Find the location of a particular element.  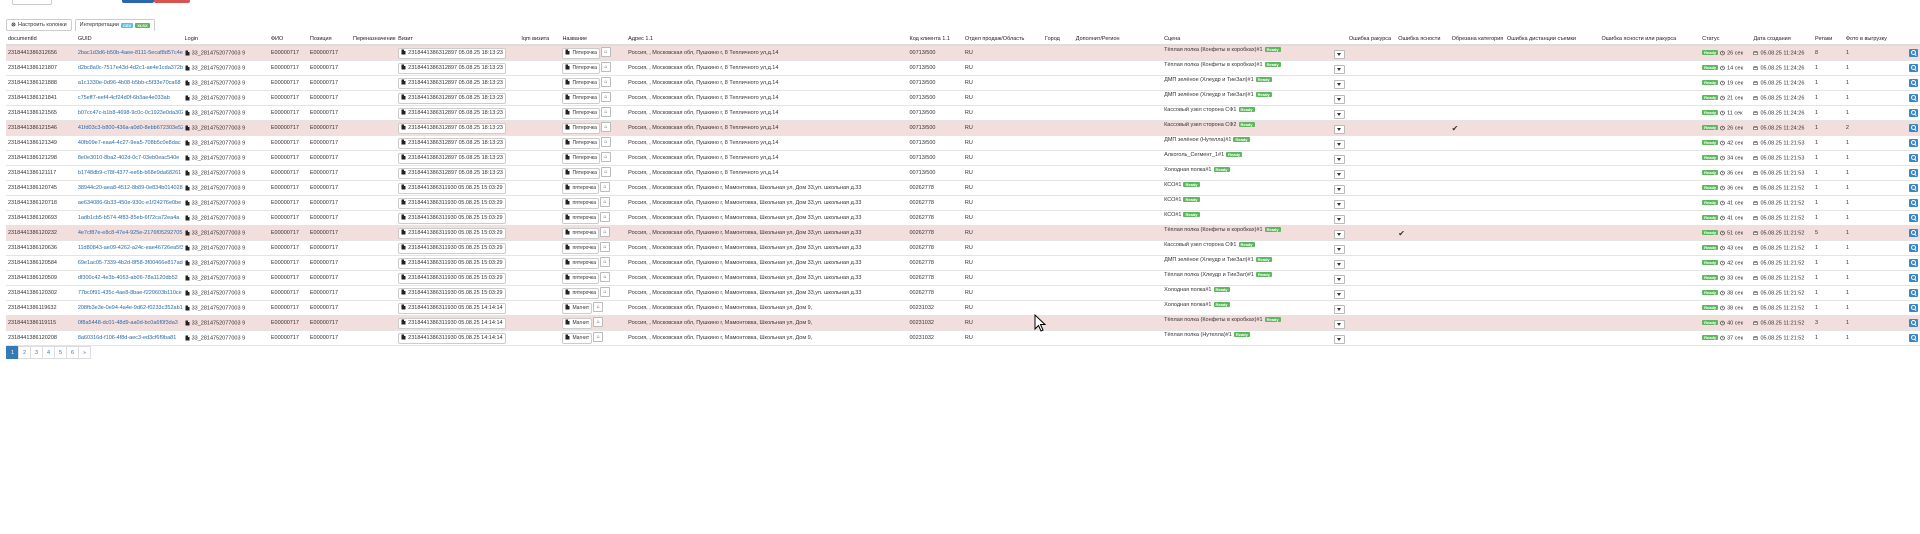

guid-link: 8a60316d-f106-4f8d-aec3-ed3cf6f9ba81 is located at coordinates (127, 338).